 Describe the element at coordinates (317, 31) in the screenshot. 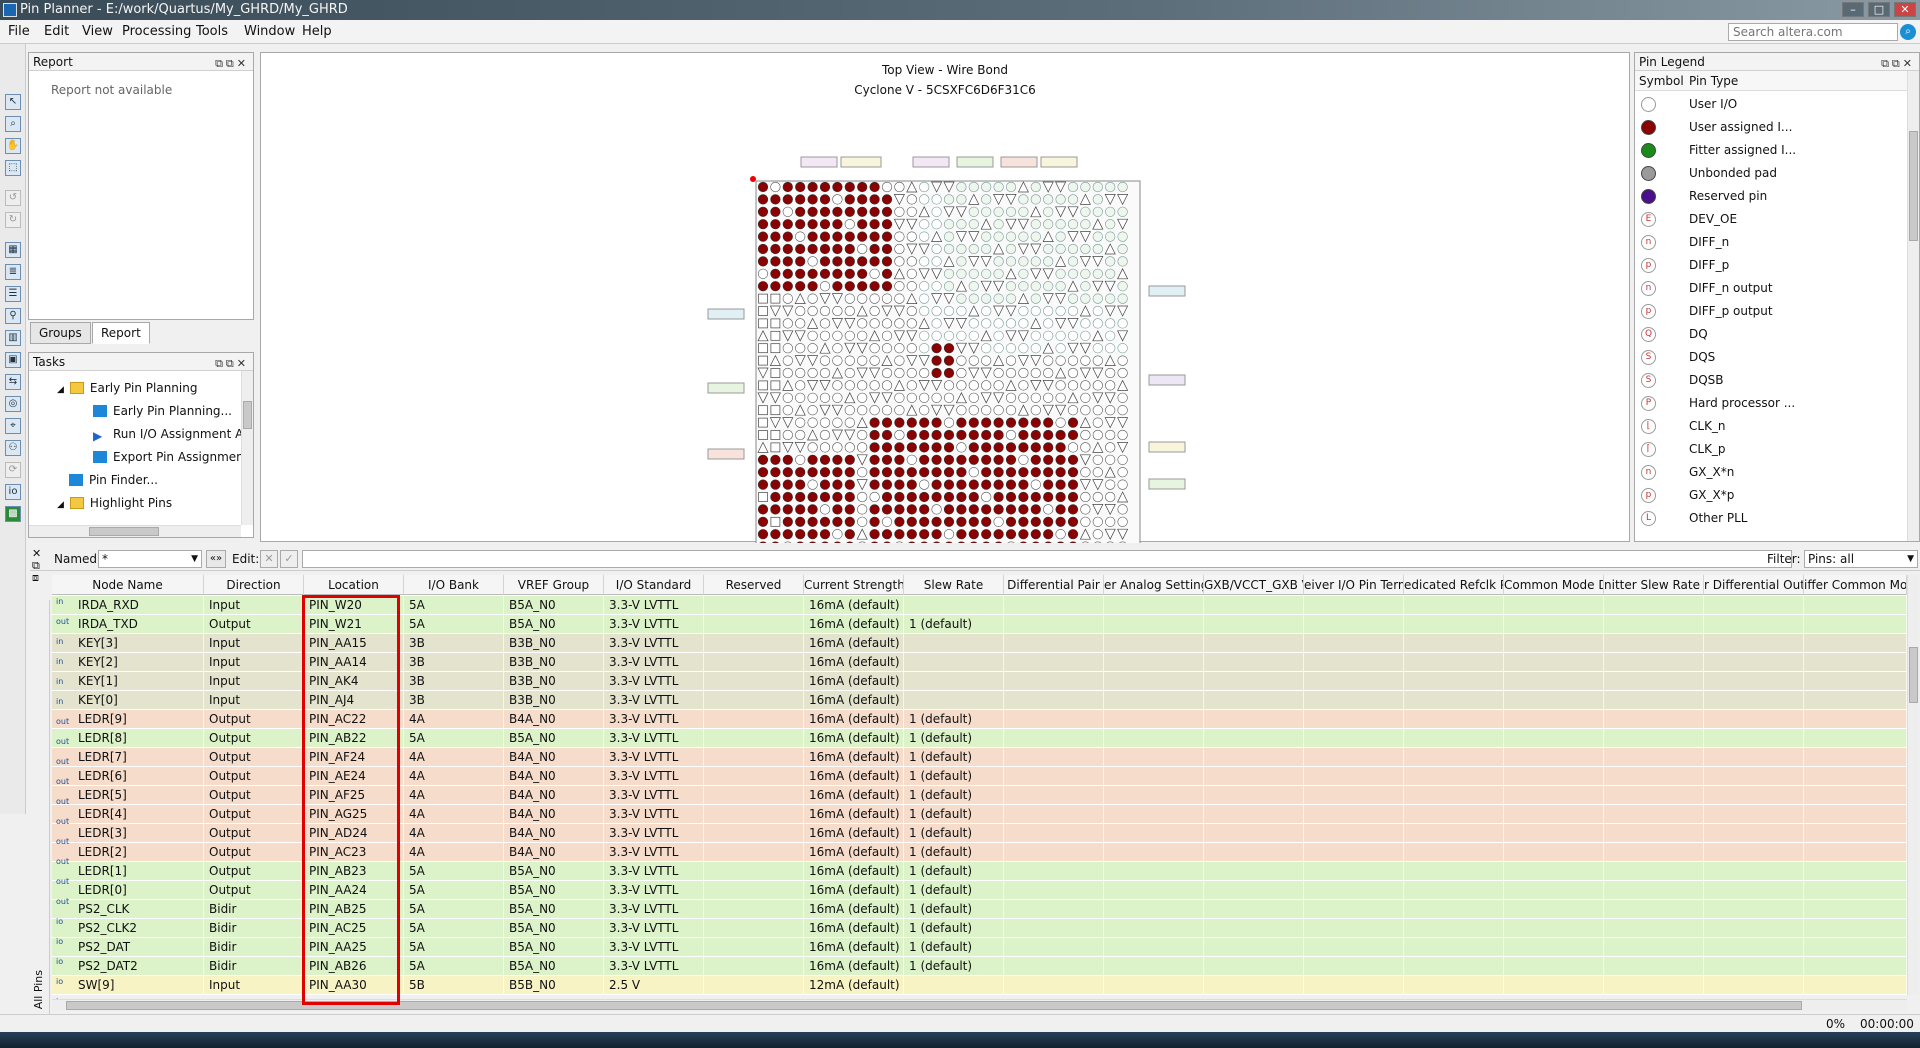

I see `menu-help: Help` at that location.